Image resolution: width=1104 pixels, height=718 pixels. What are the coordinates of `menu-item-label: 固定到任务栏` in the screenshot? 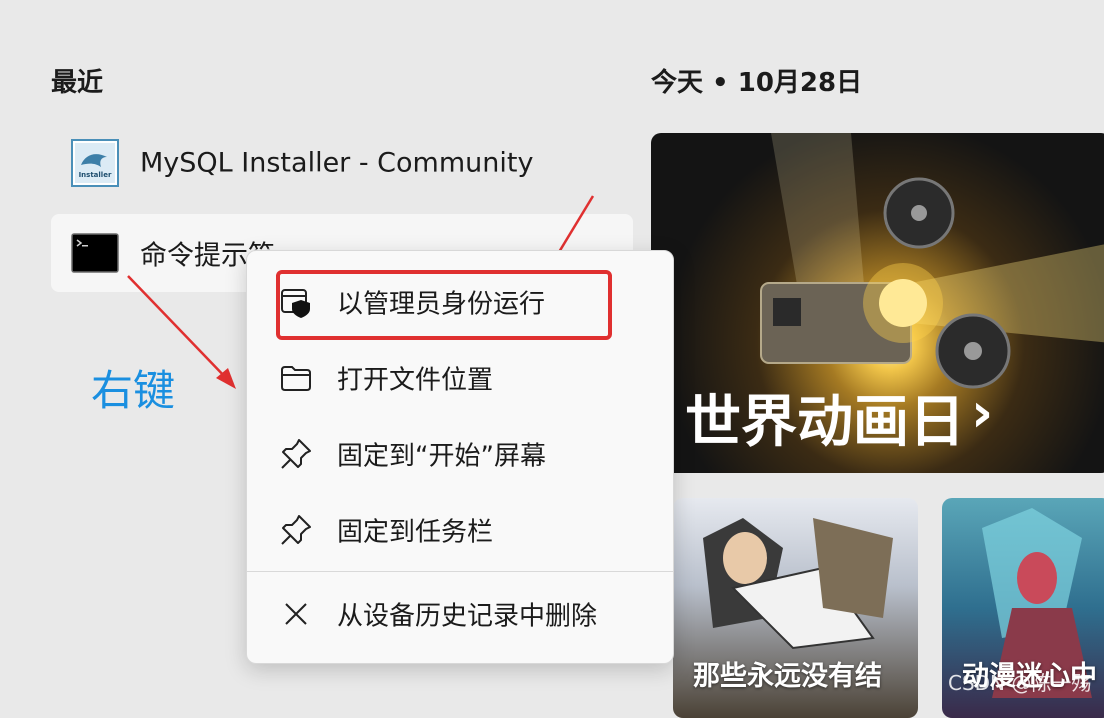 It's located at (415, 532).